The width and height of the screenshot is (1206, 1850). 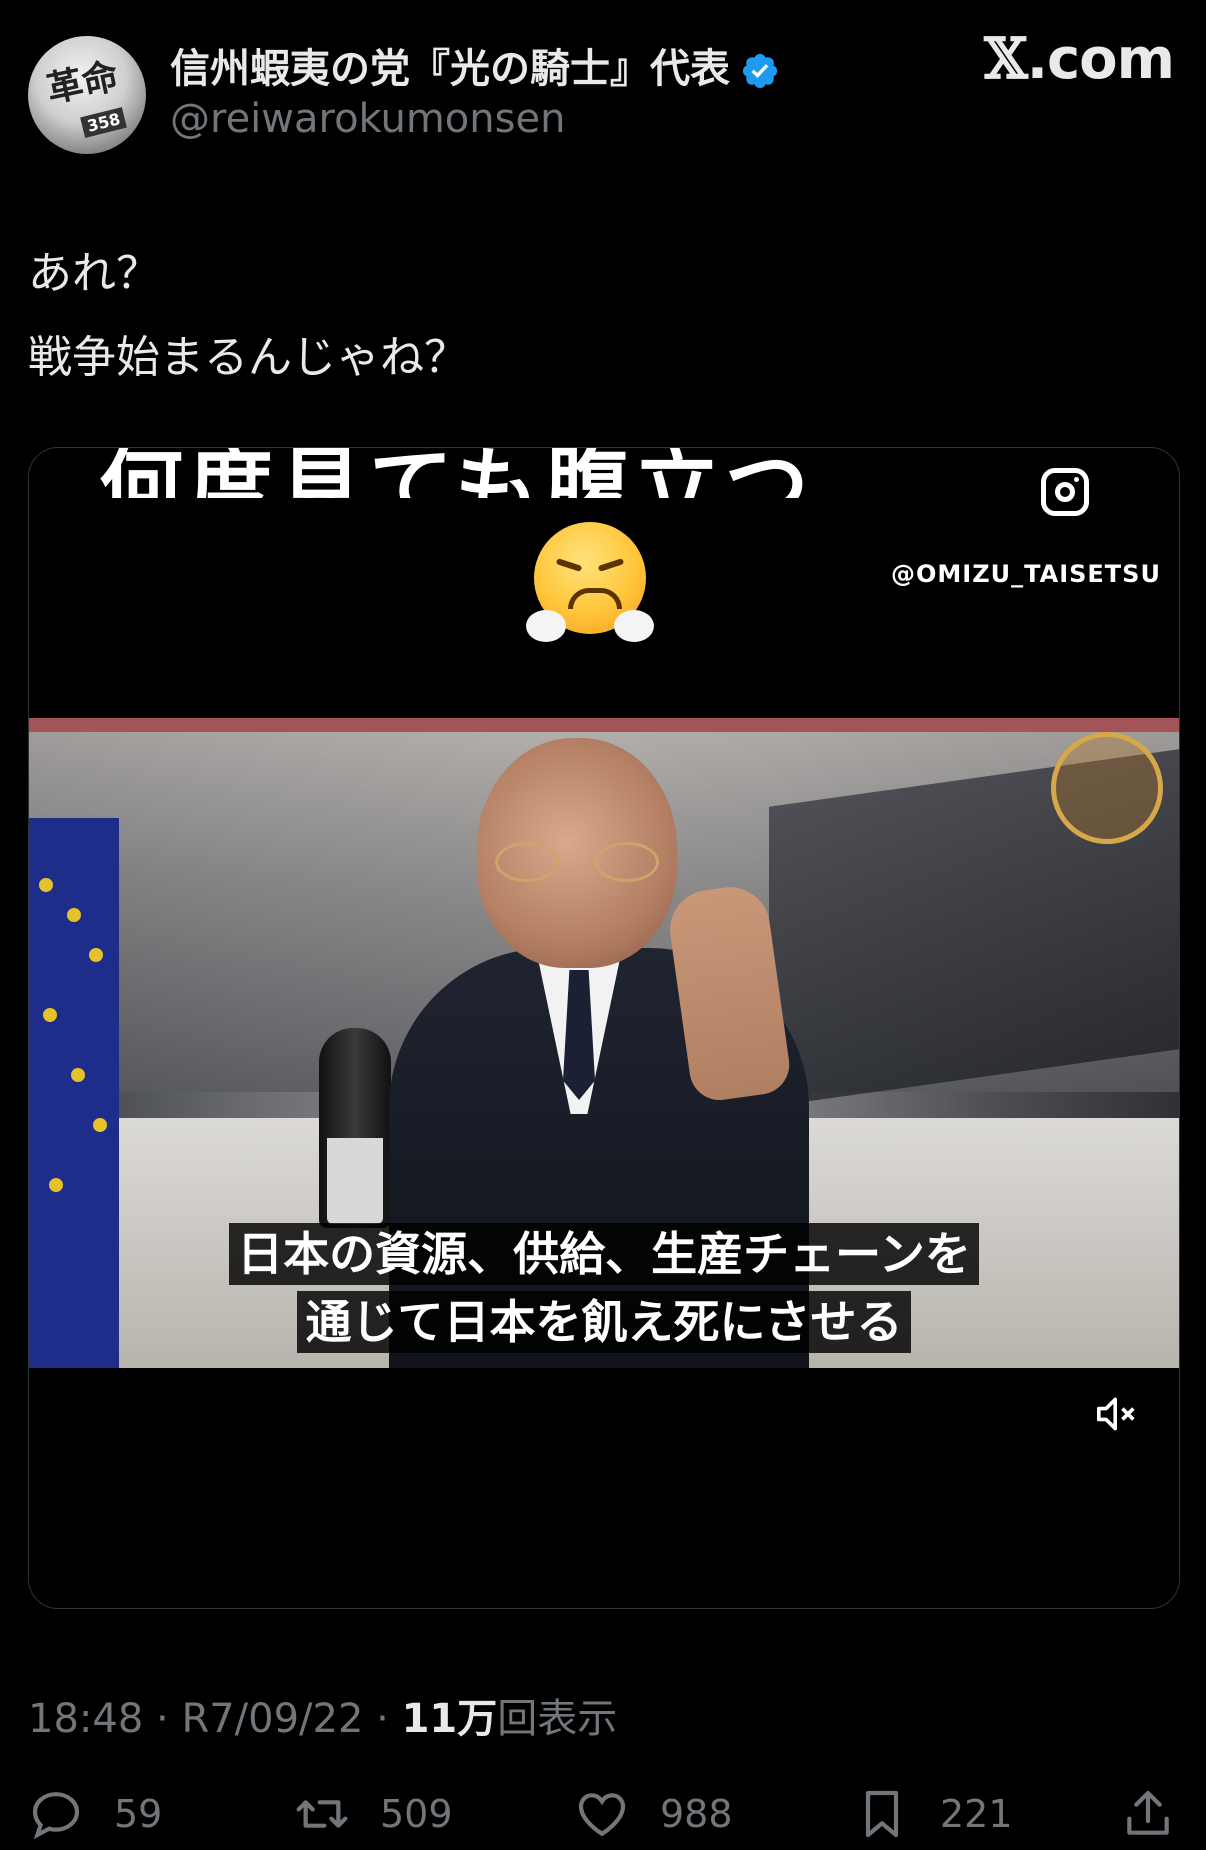 I want to click on bookmark-count: 221, so click(x=976, y=1814).